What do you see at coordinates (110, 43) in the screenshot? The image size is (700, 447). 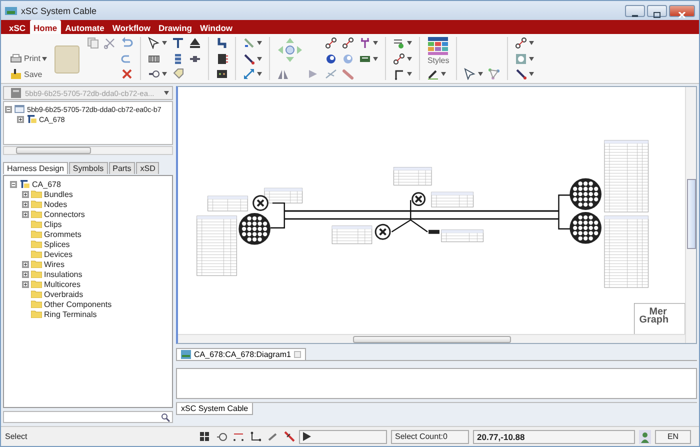 I see `scissors-icon` at bounding box center [110, 43].